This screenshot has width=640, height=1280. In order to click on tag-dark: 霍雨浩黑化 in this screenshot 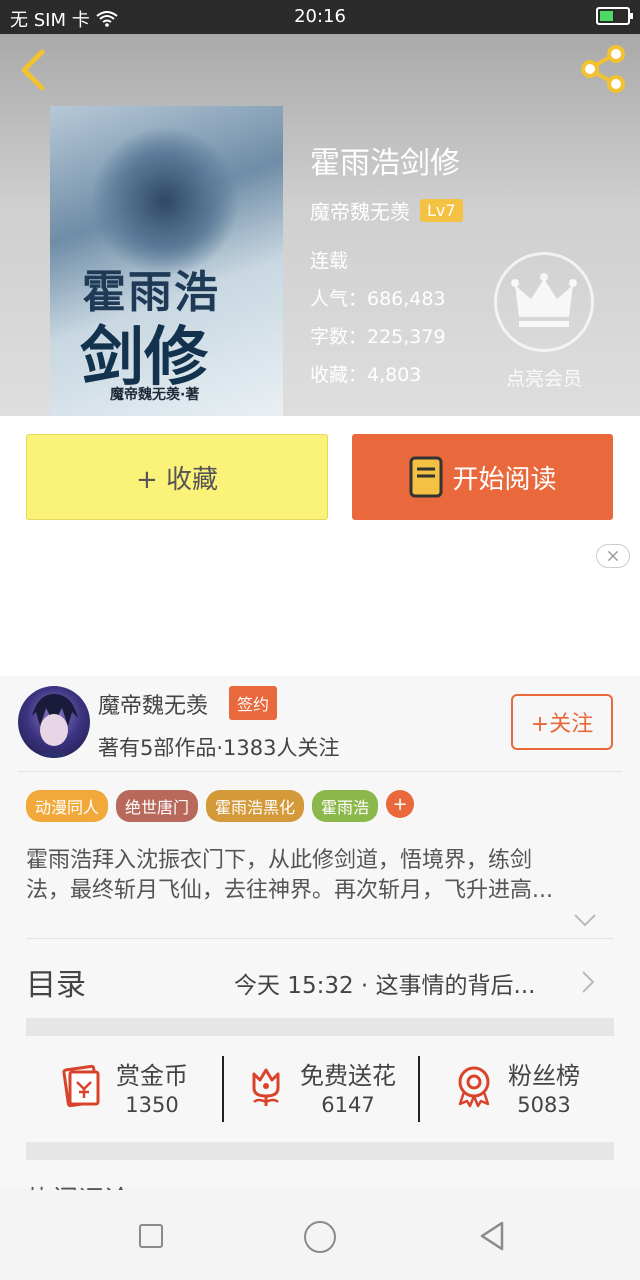, I will do `click(255, 806)`.